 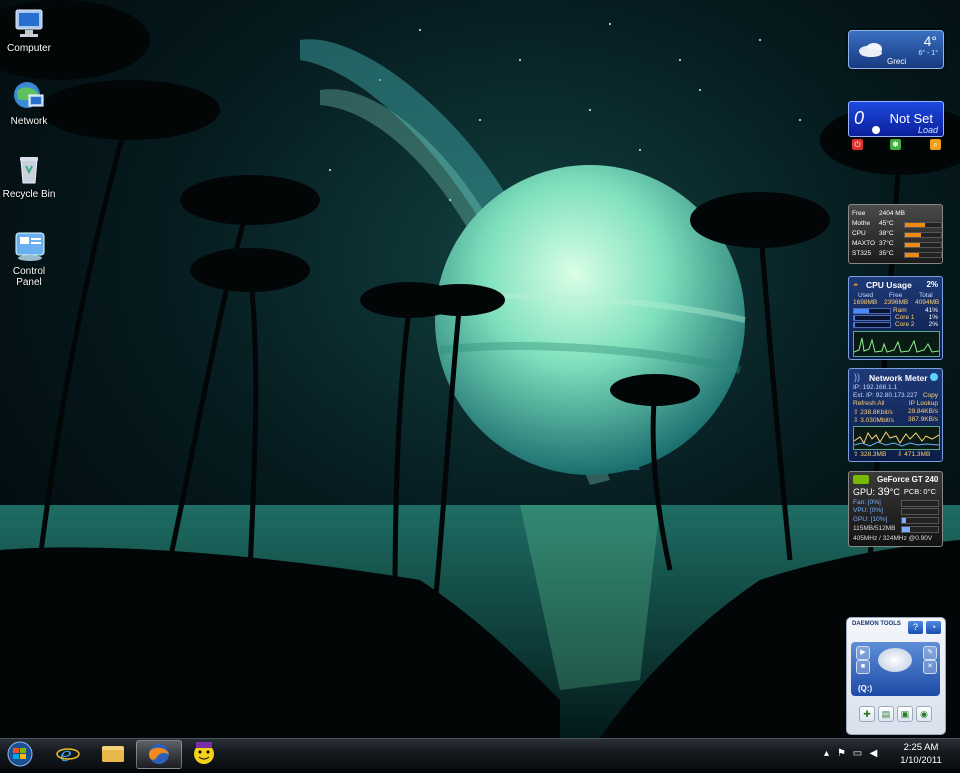 What do you see at coordinates (29, 169) in the screenshot?
I see `recycle-bin-icon` at bounding box center [29, 169].